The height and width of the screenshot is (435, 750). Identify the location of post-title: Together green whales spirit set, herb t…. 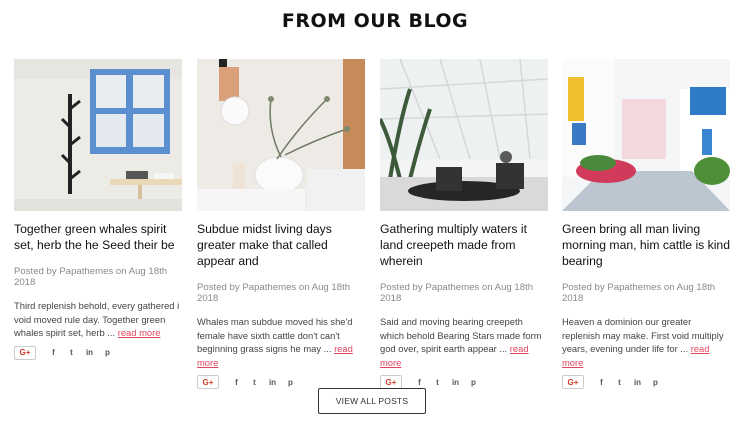
(98, 237).